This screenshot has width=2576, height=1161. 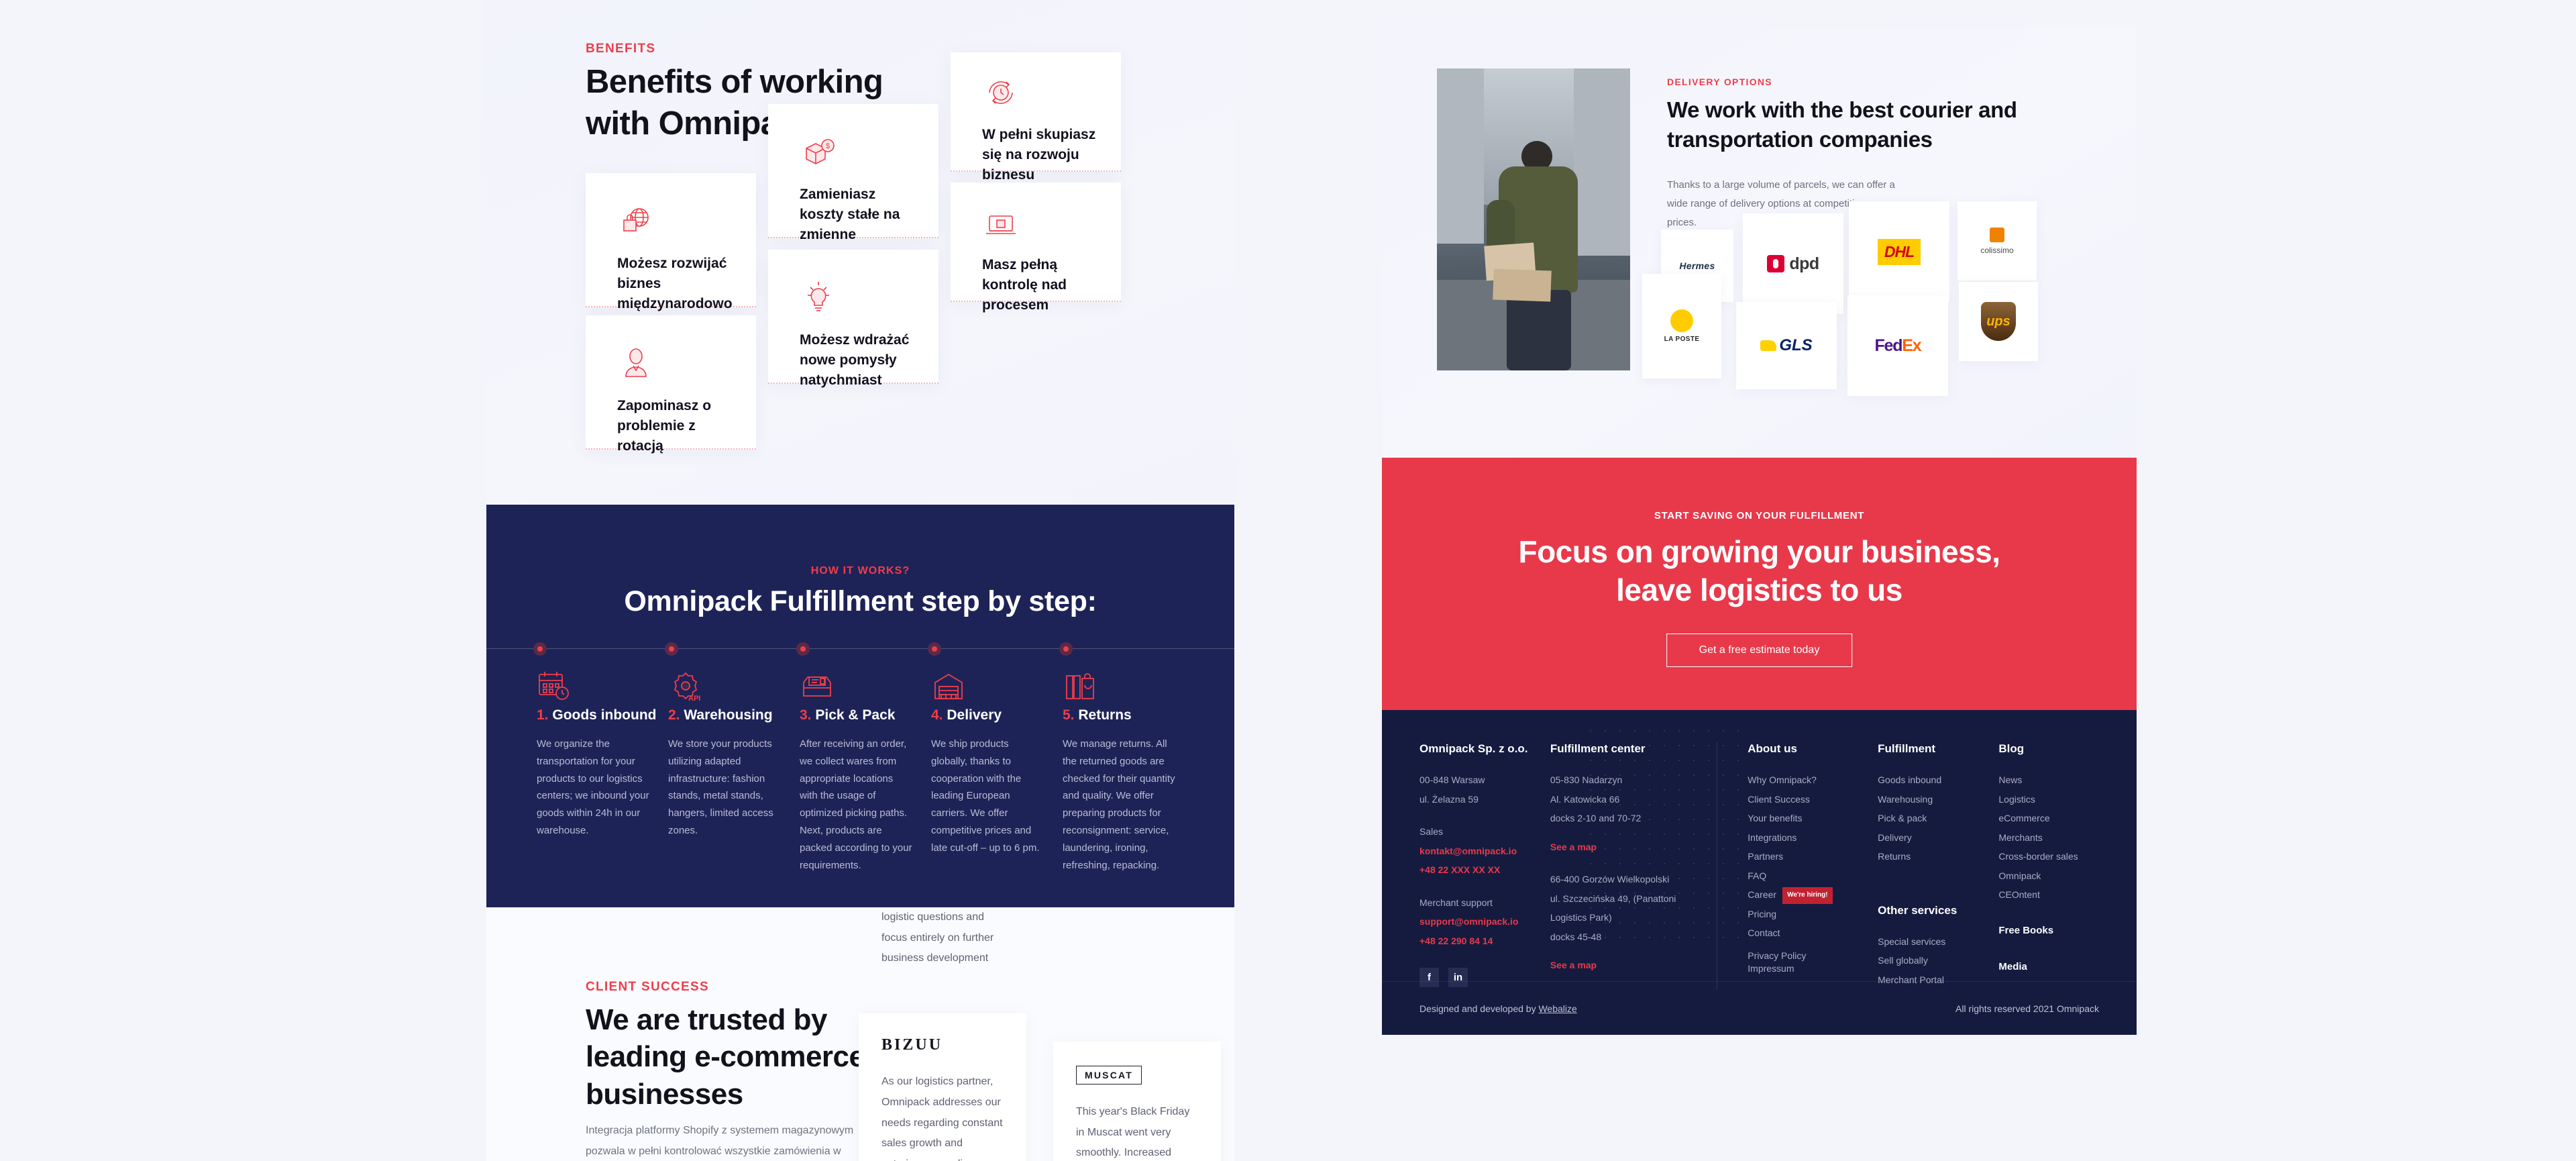 What do you see at coordinates (1484, 870) in the screenshot?
I see `footer-sales-phone: +48 22 XXX XX XX` at bounding box center [1484, 870].